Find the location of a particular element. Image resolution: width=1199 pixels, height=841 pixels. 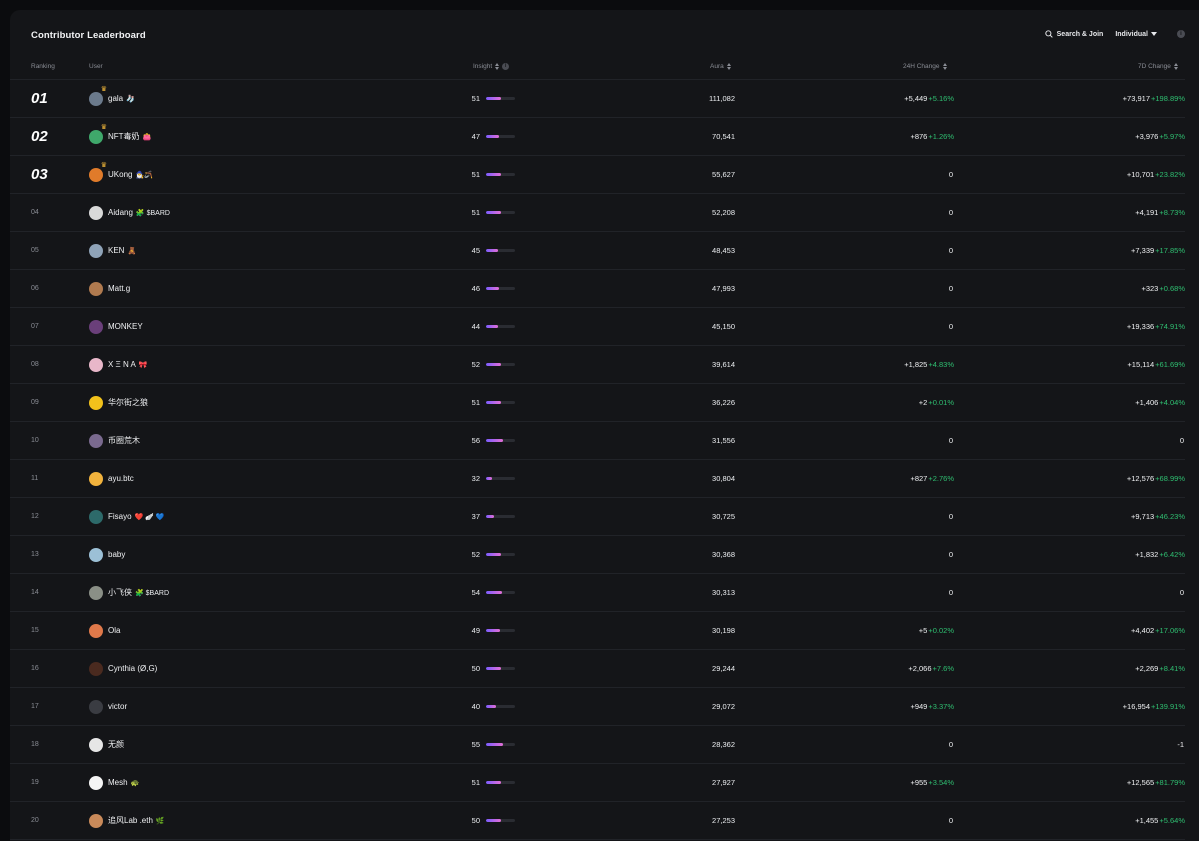

table-row: 10 币圈荒木 56 31,556 0 0 is located at coordinates (597, 441).